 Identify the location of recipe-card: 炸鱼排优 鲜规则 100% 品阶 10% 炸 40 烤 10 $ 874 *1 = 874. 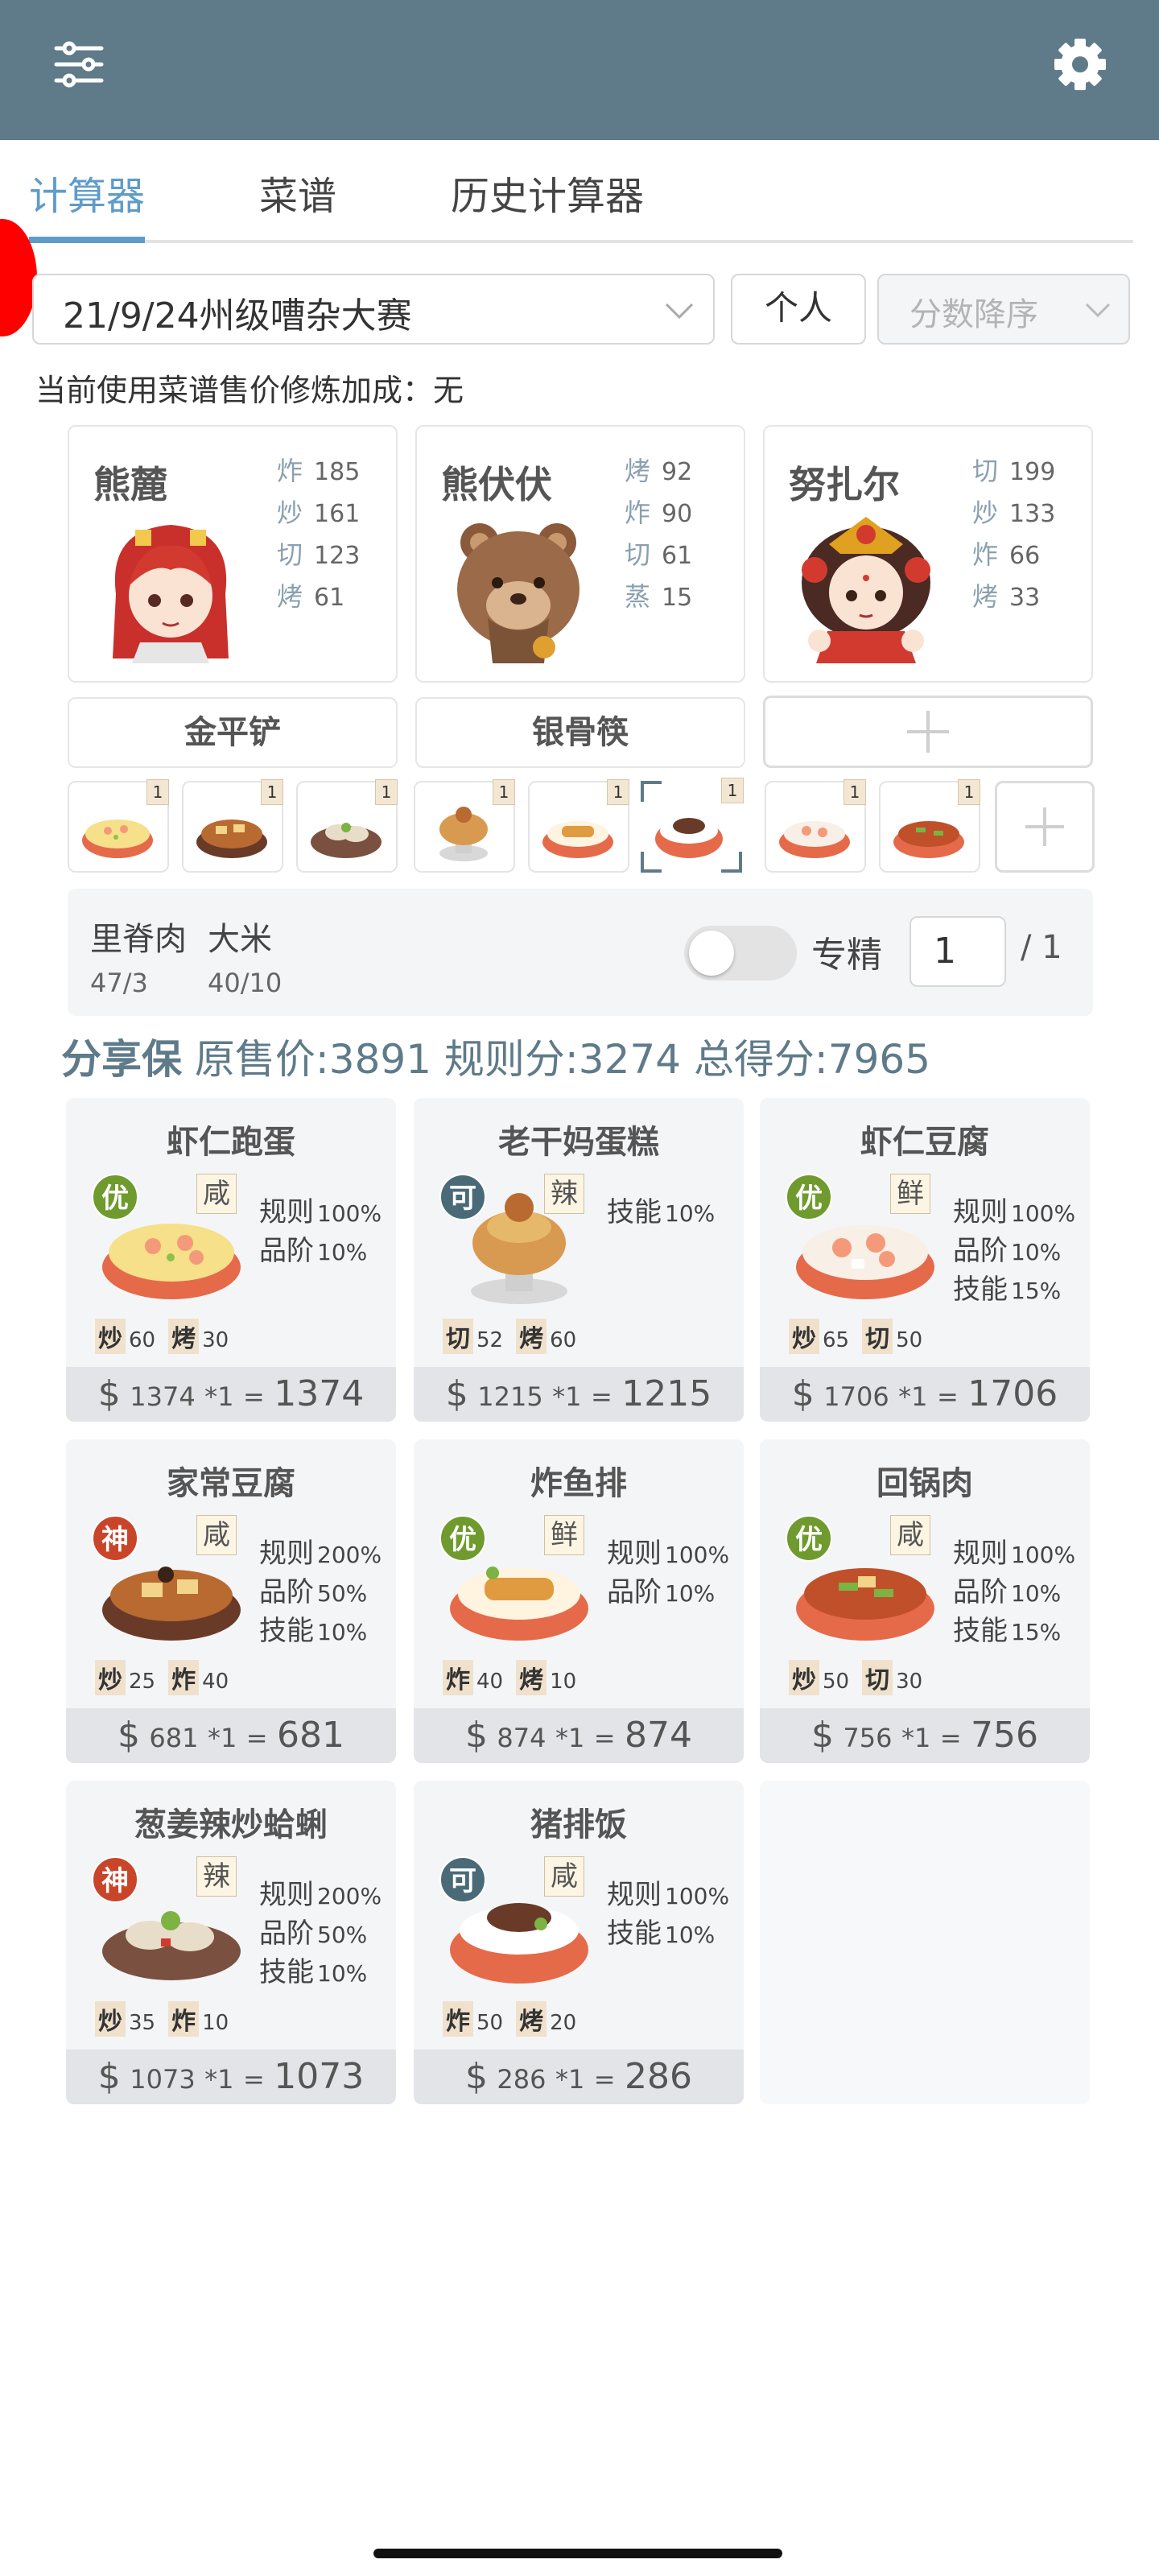
(579, 1601).